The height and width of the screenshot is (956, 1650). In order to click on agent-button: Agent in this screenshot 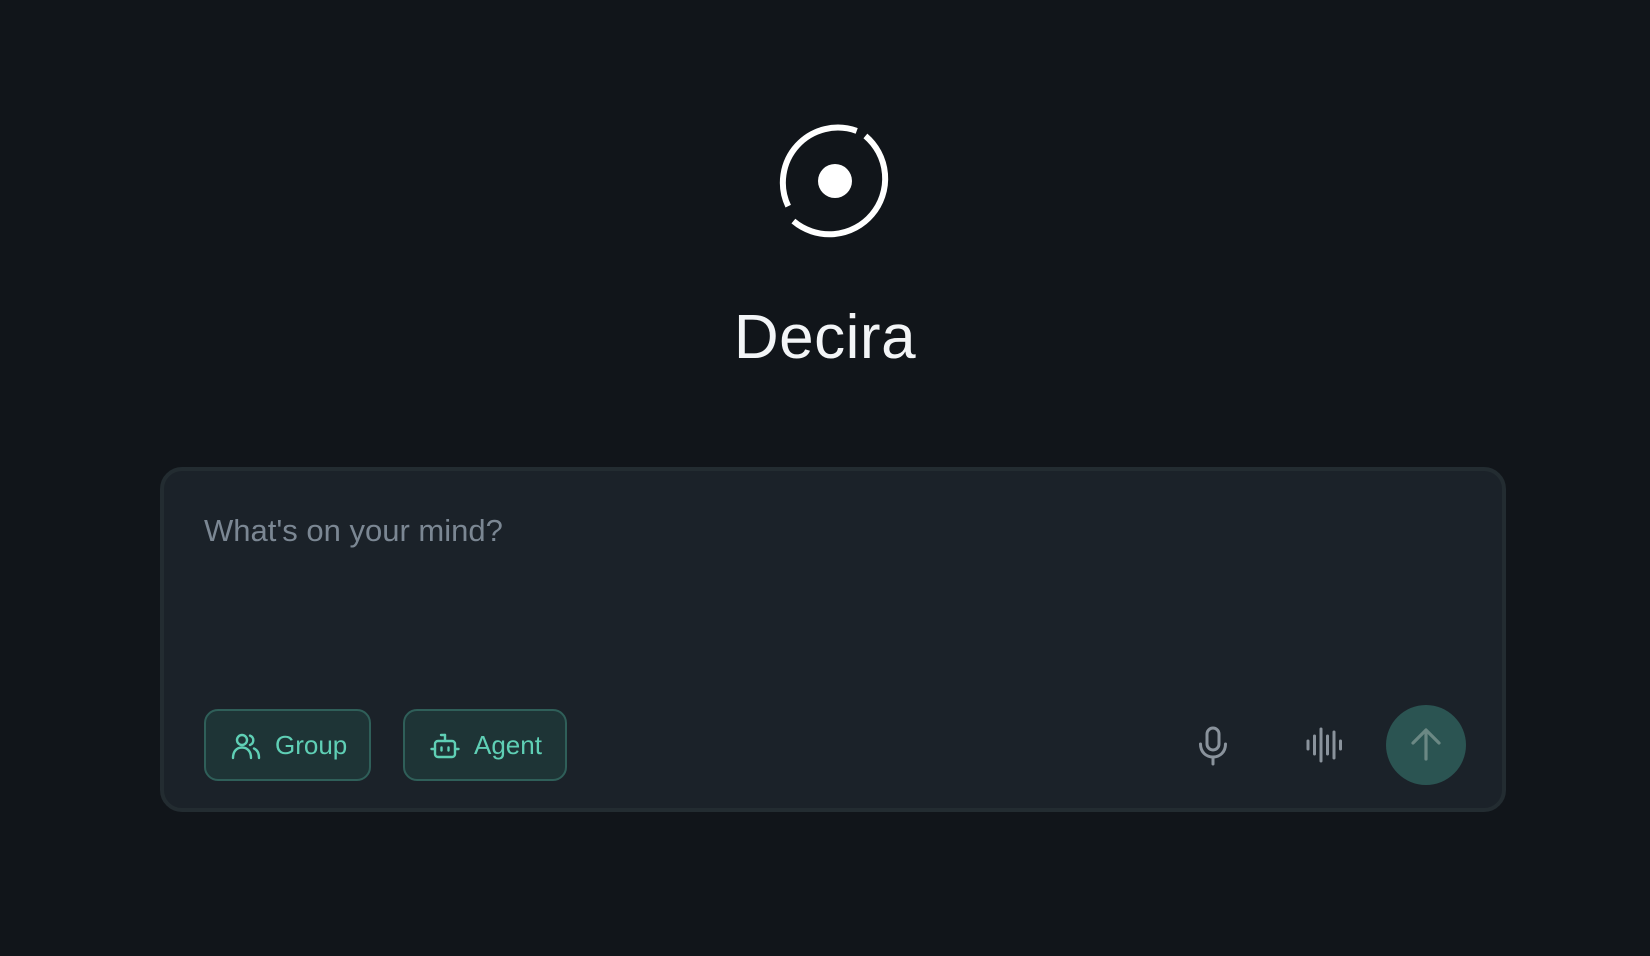, I will do `click(485, 745)`.